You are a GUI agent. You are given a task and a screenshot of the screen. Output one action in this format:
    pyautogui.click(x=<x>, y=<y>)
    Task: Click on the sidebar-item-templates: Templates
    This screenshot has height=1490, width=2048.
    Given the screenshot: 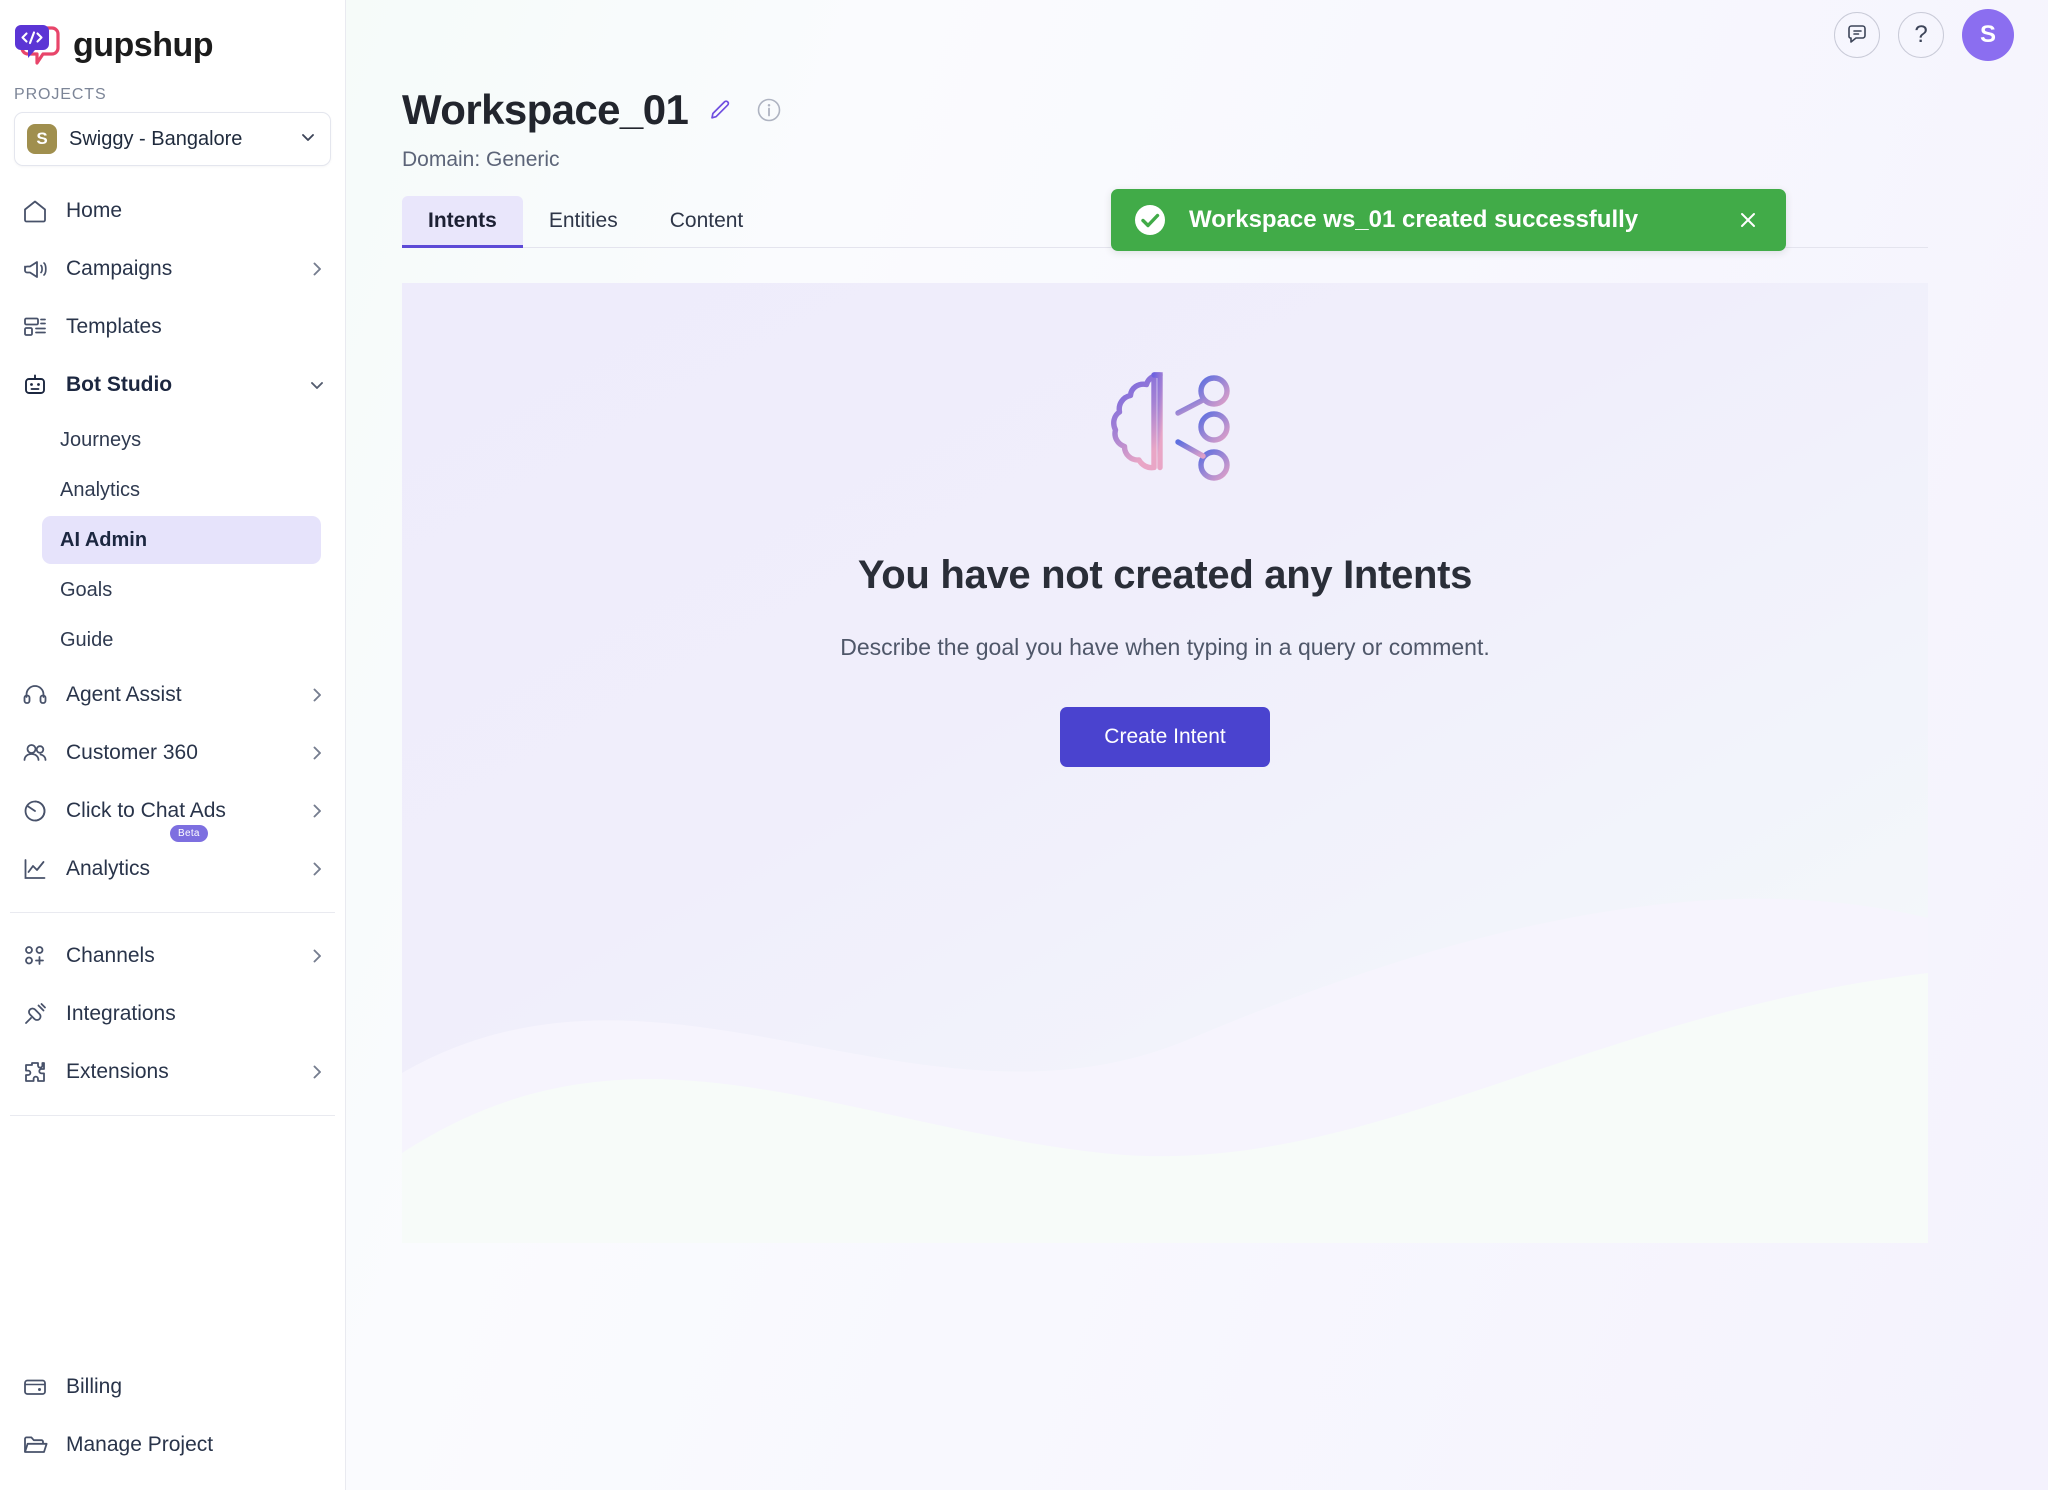 What is the action you would take?
    pyautogui.click(x=172, y=327)
    